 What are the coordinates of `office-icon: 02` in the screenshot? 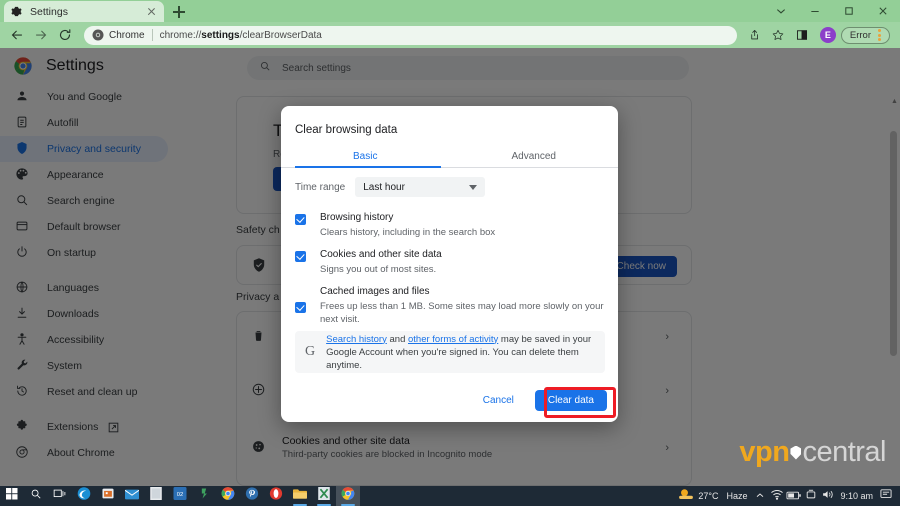 It's located at (180, 496).